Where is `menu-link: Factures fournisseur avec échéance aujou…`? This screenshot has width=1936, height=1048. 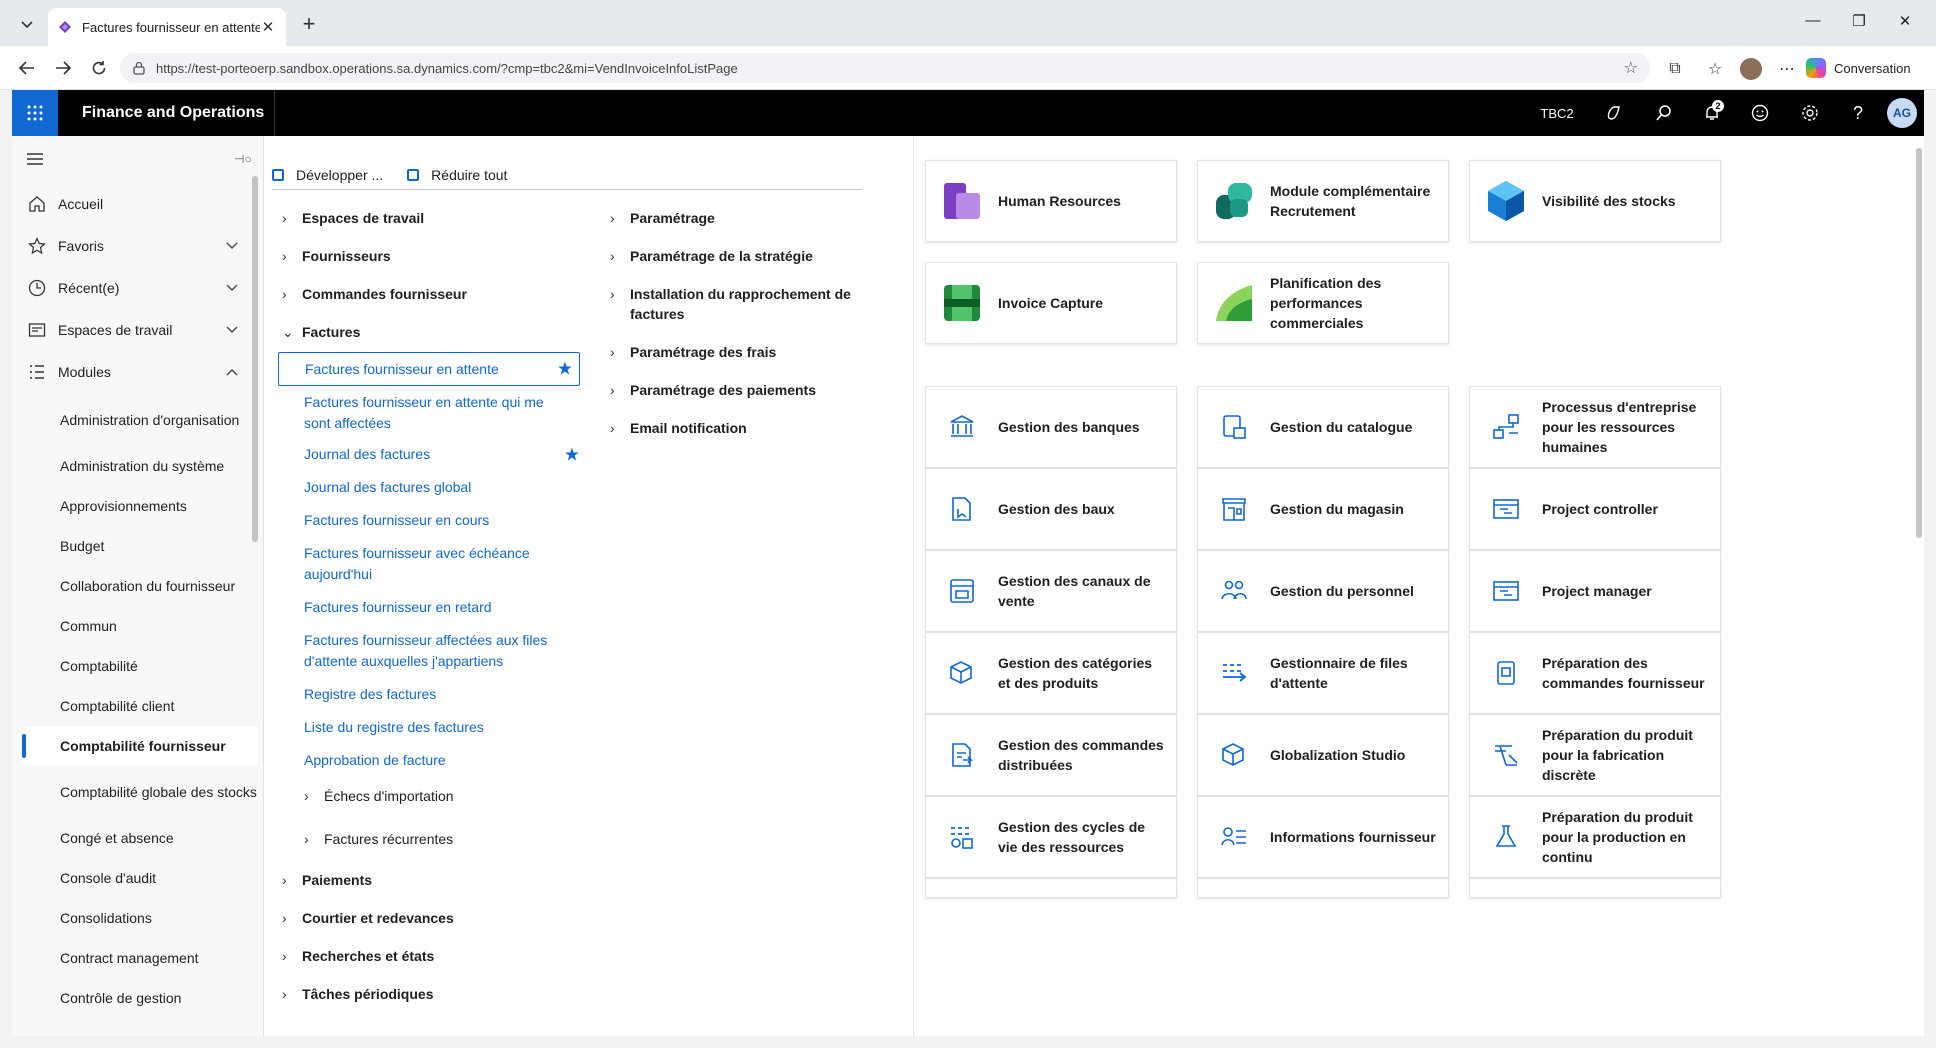 menu-link: Factures fournisseur avec échéance aujou… is located at coordinates (429, 564).